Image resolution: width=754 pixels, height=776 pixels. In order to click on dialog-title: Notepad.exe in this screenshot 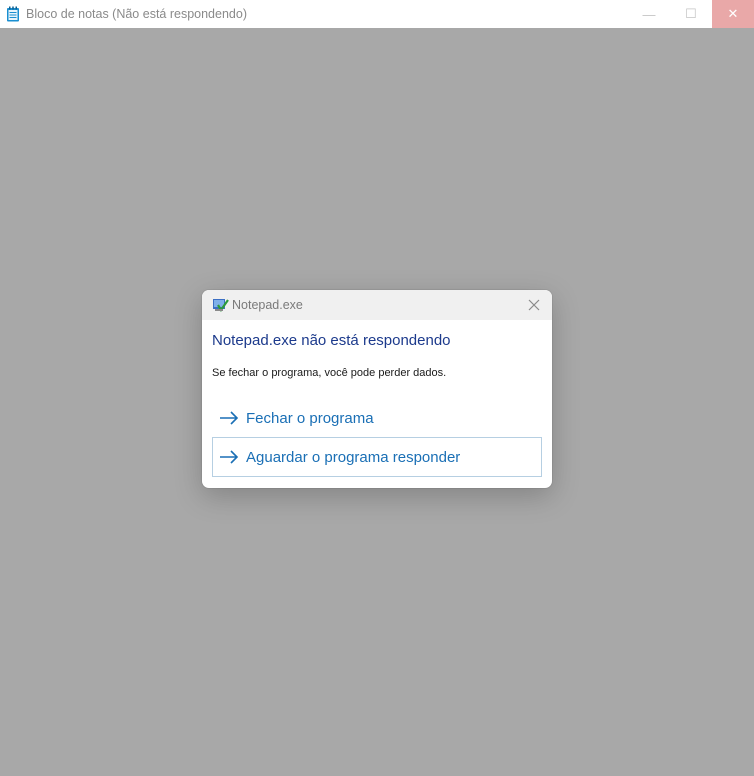, I will do `click(267, 305)`.